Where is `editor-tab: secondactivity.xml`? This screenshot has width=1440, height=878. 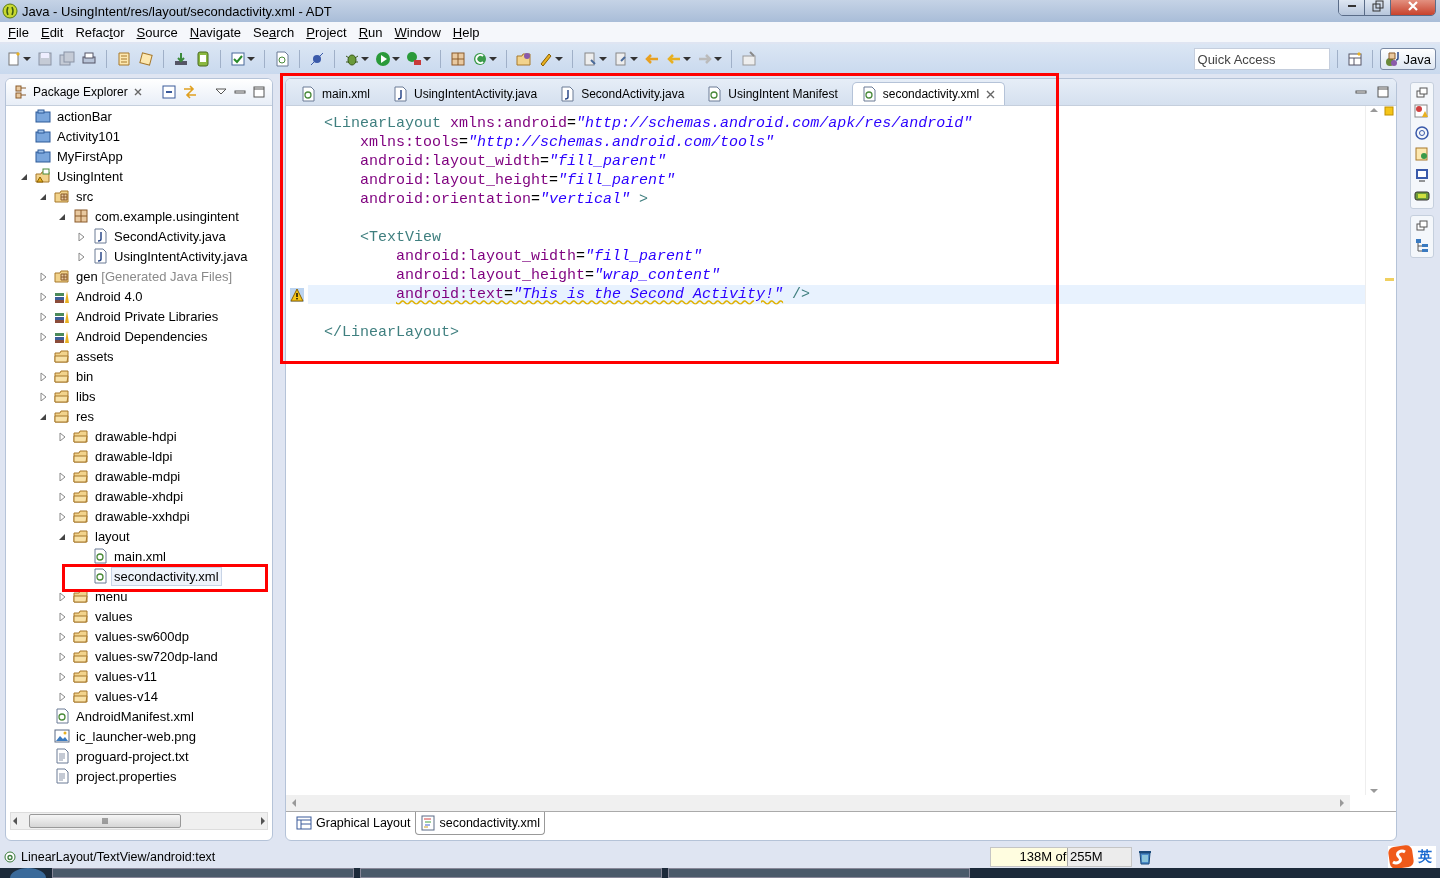
editor-tab: secondactivity.xml is located at coordinates (928, 93).